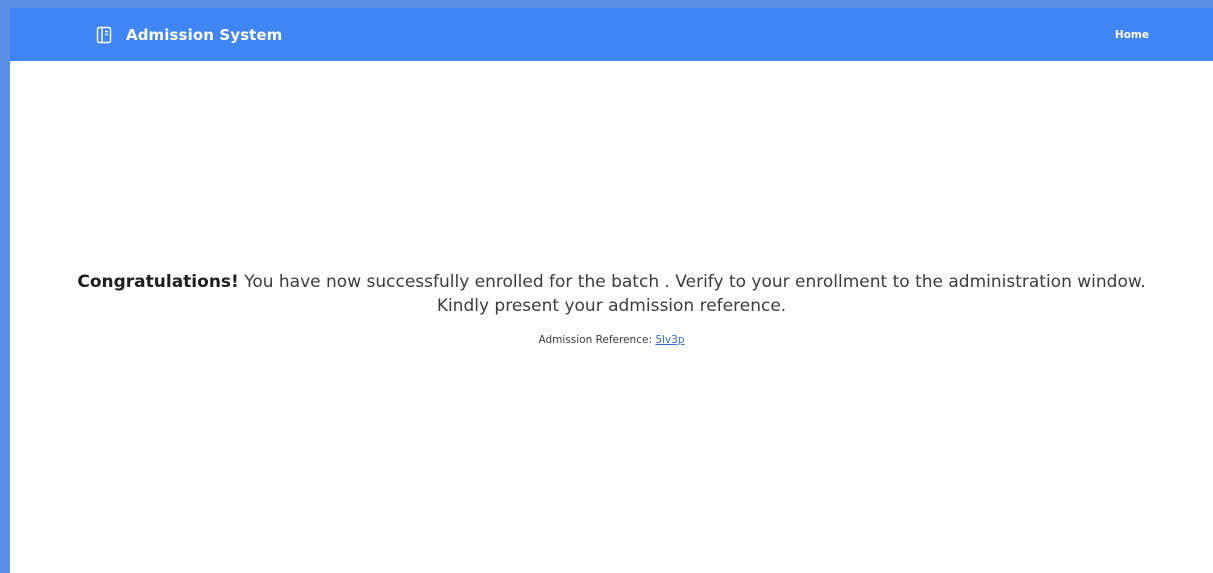 The width and height of the screenshot is (1213, 573). I want to click on nav-home-link: Home, so click(1132, 35).